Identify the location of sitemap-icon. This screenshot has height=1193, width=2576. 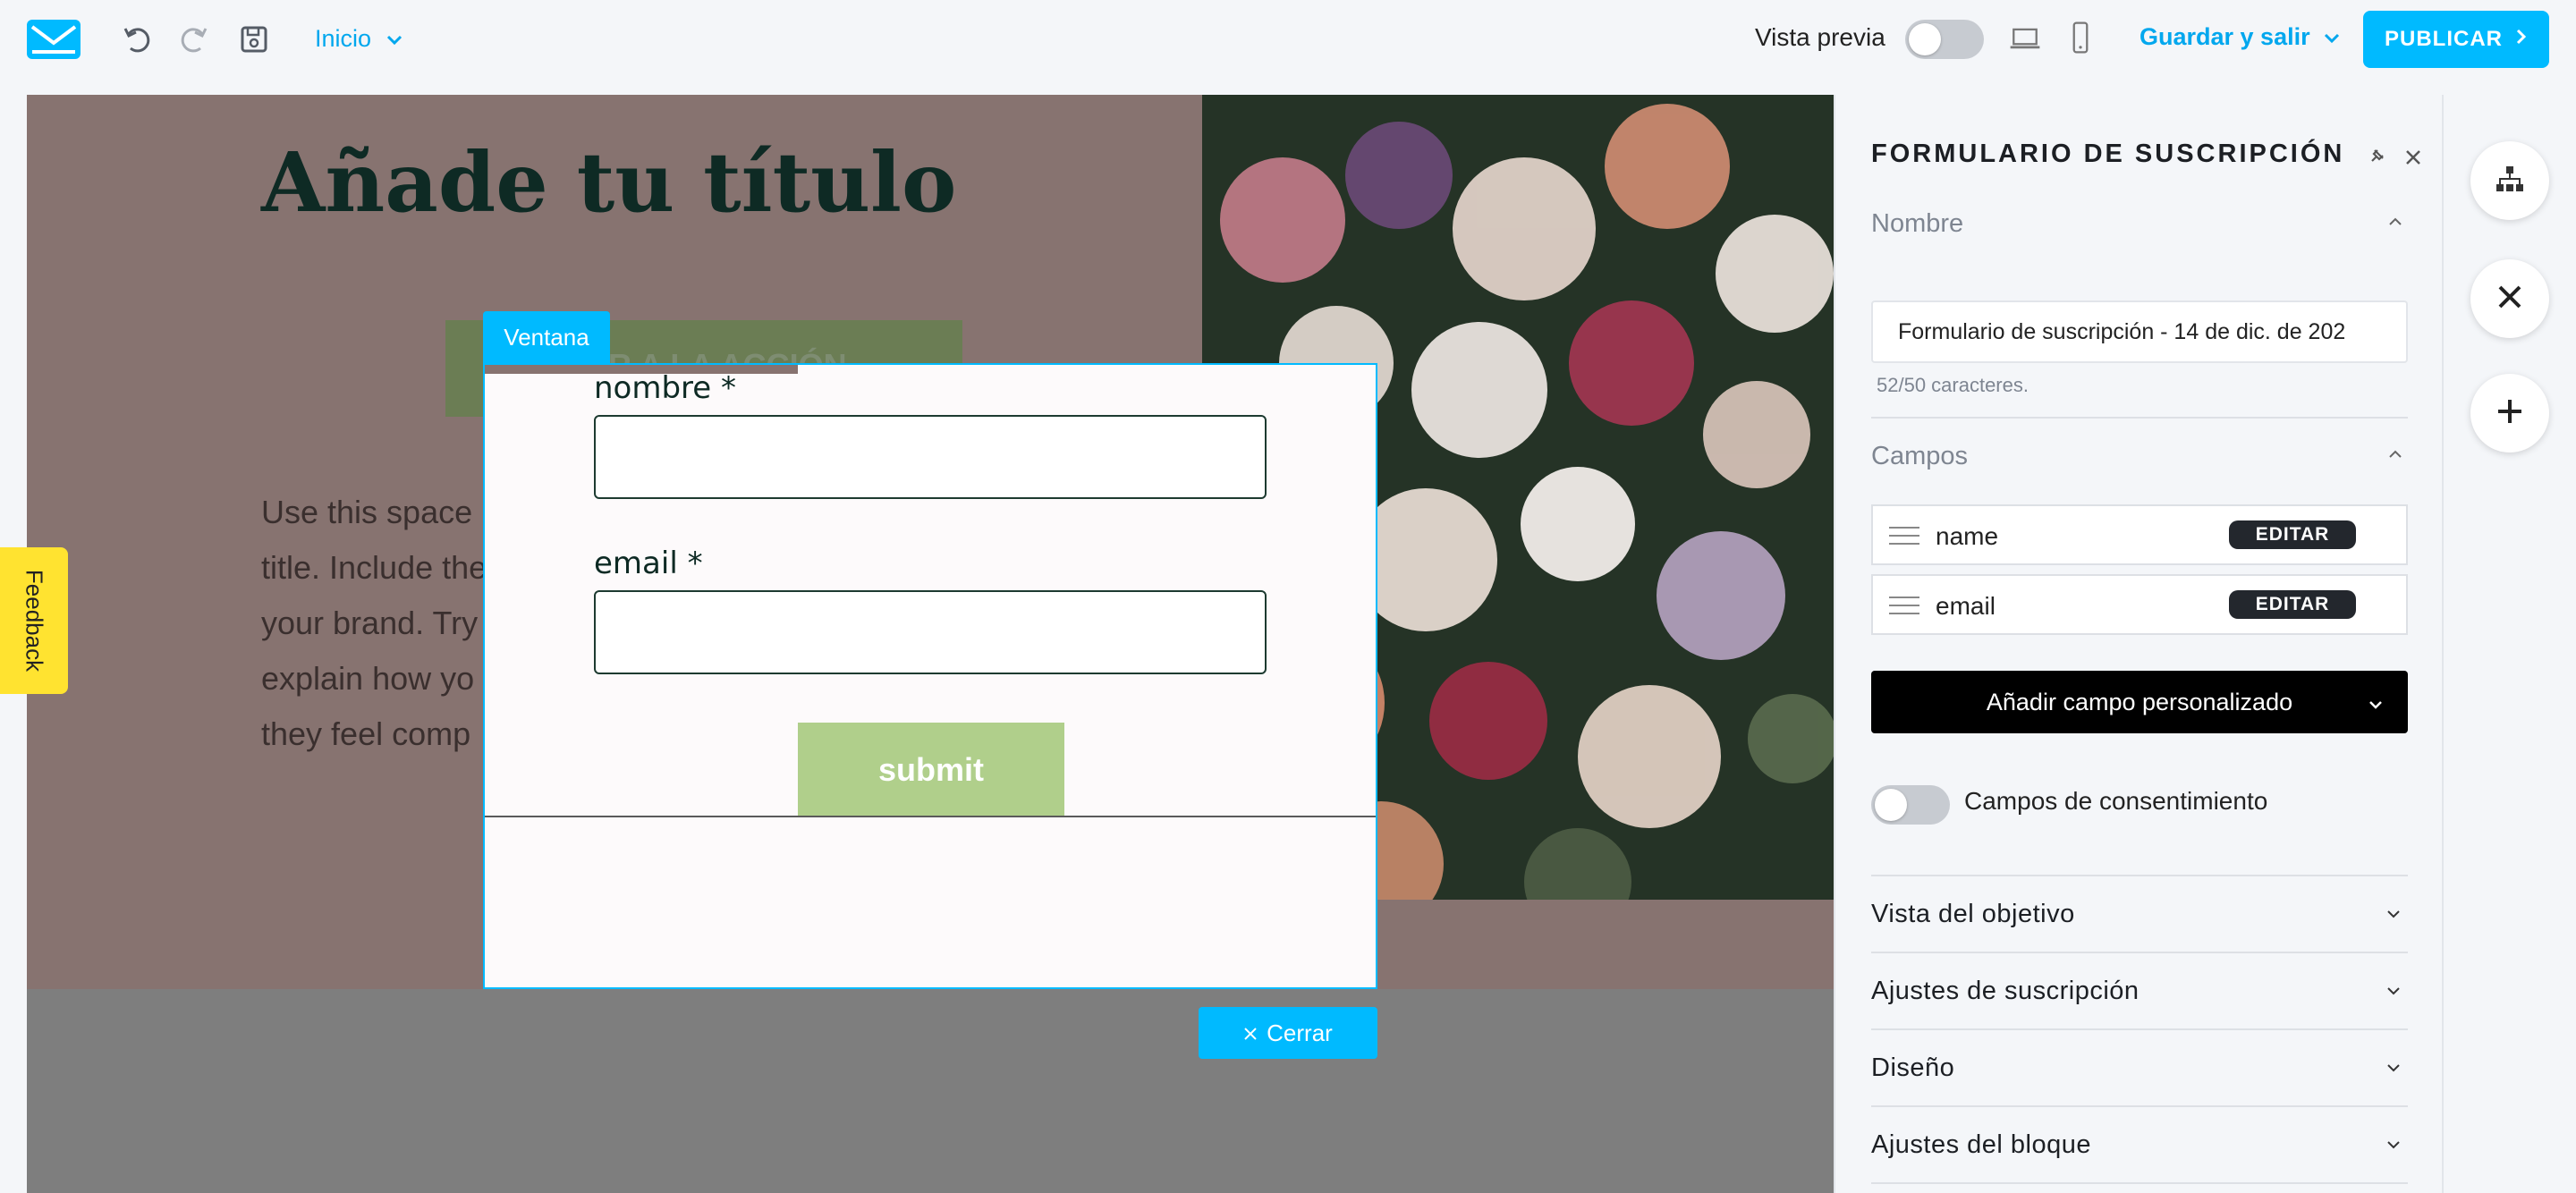
(2510, 181).